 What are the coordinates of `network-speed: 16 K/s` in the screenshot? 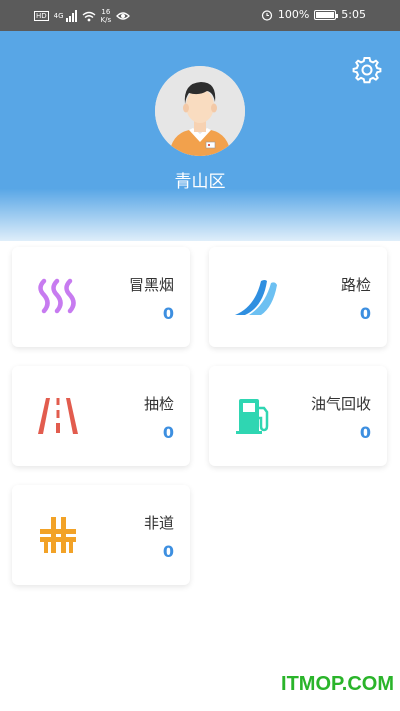 It's located at (106, 16).